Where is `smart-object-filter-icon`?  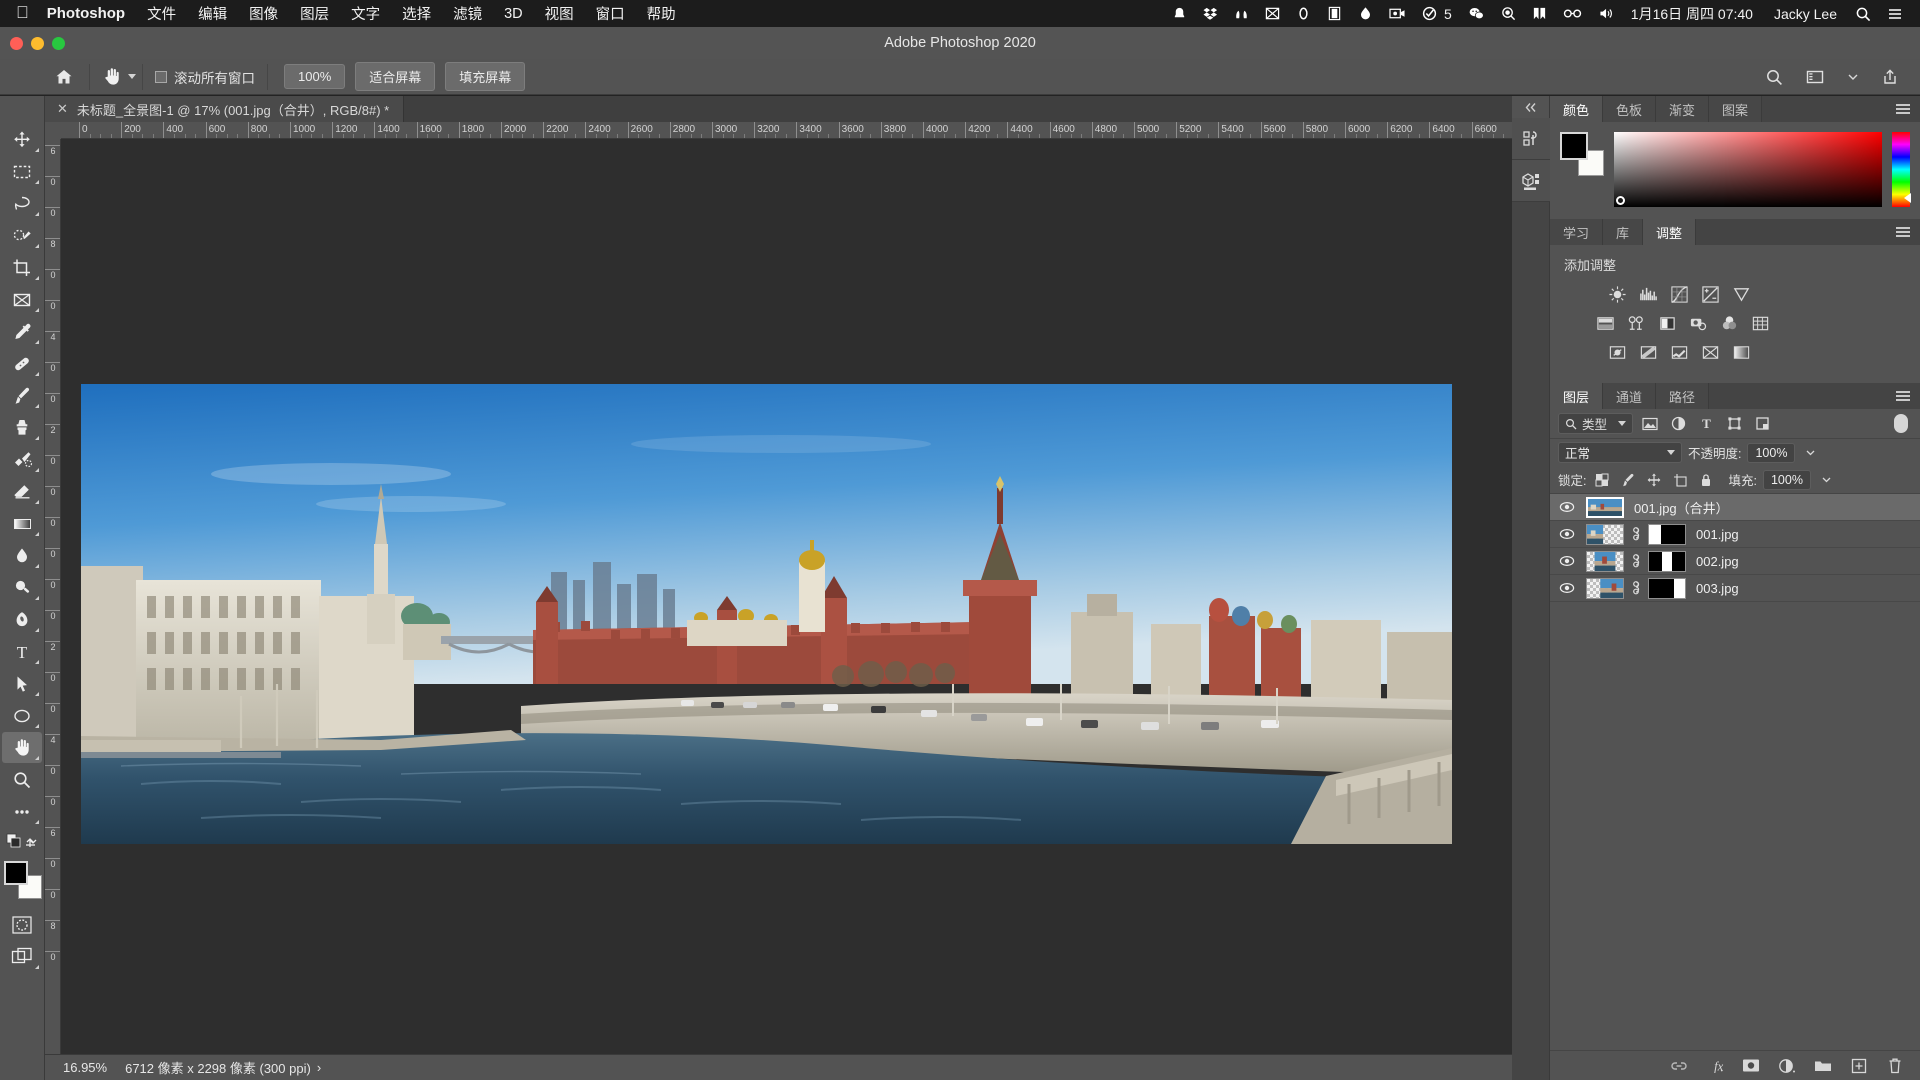
smart-object-filter-icon is located at coordinates (1762, 423).